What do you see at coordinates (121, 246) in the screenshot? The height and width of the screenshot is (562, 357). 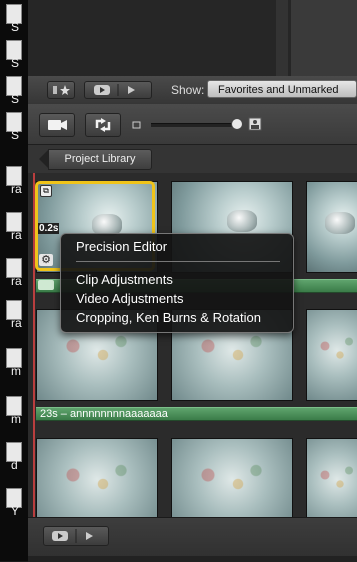 I see `menu-item-precision-editor: Precision Editor` at bounding box center [121, 246].